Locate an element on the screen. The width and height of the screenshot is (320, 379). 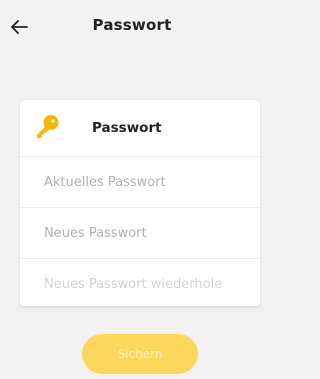
save-button: Sichern is located at coordinates (140, 354).